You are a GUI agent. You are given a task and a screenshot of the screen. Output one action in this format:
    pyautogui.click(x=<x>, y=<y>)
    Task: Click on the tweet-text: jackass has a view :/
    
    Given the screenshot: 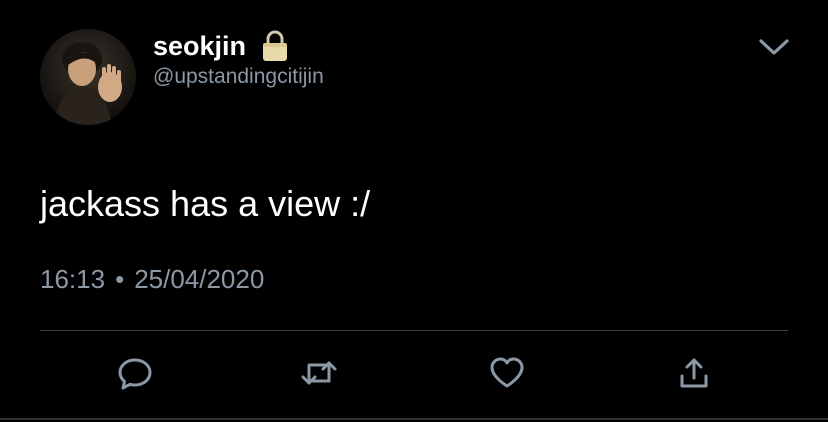 What is the action you would take?
    pyautogui.click(x=205, y=203)
    